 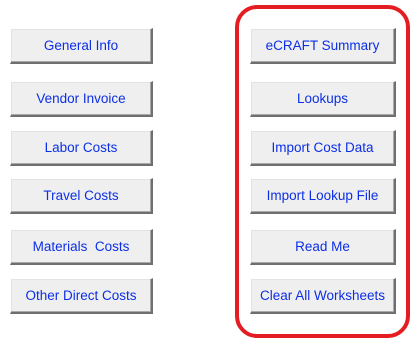 I want to click on other-direct-costs-button: Other Direct Costs, so click(x=81, y=296).